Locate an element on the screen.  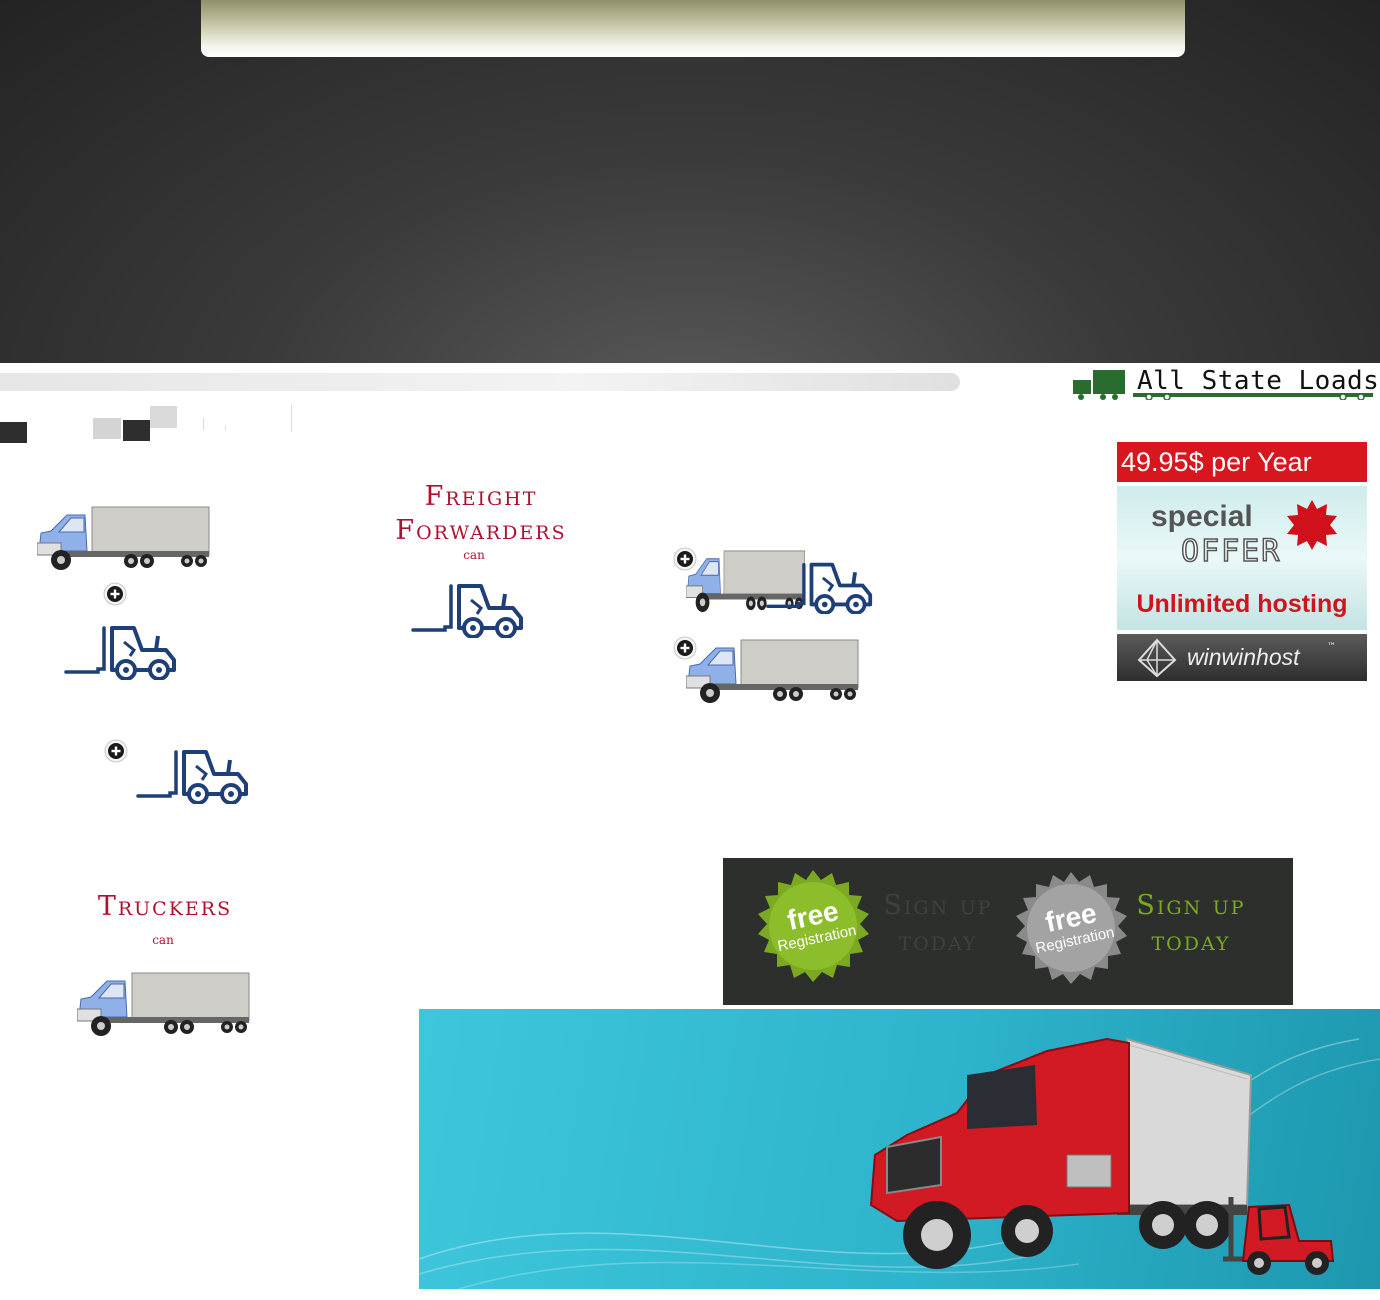
heading-line: Freight is located at coordinates (481, 496).